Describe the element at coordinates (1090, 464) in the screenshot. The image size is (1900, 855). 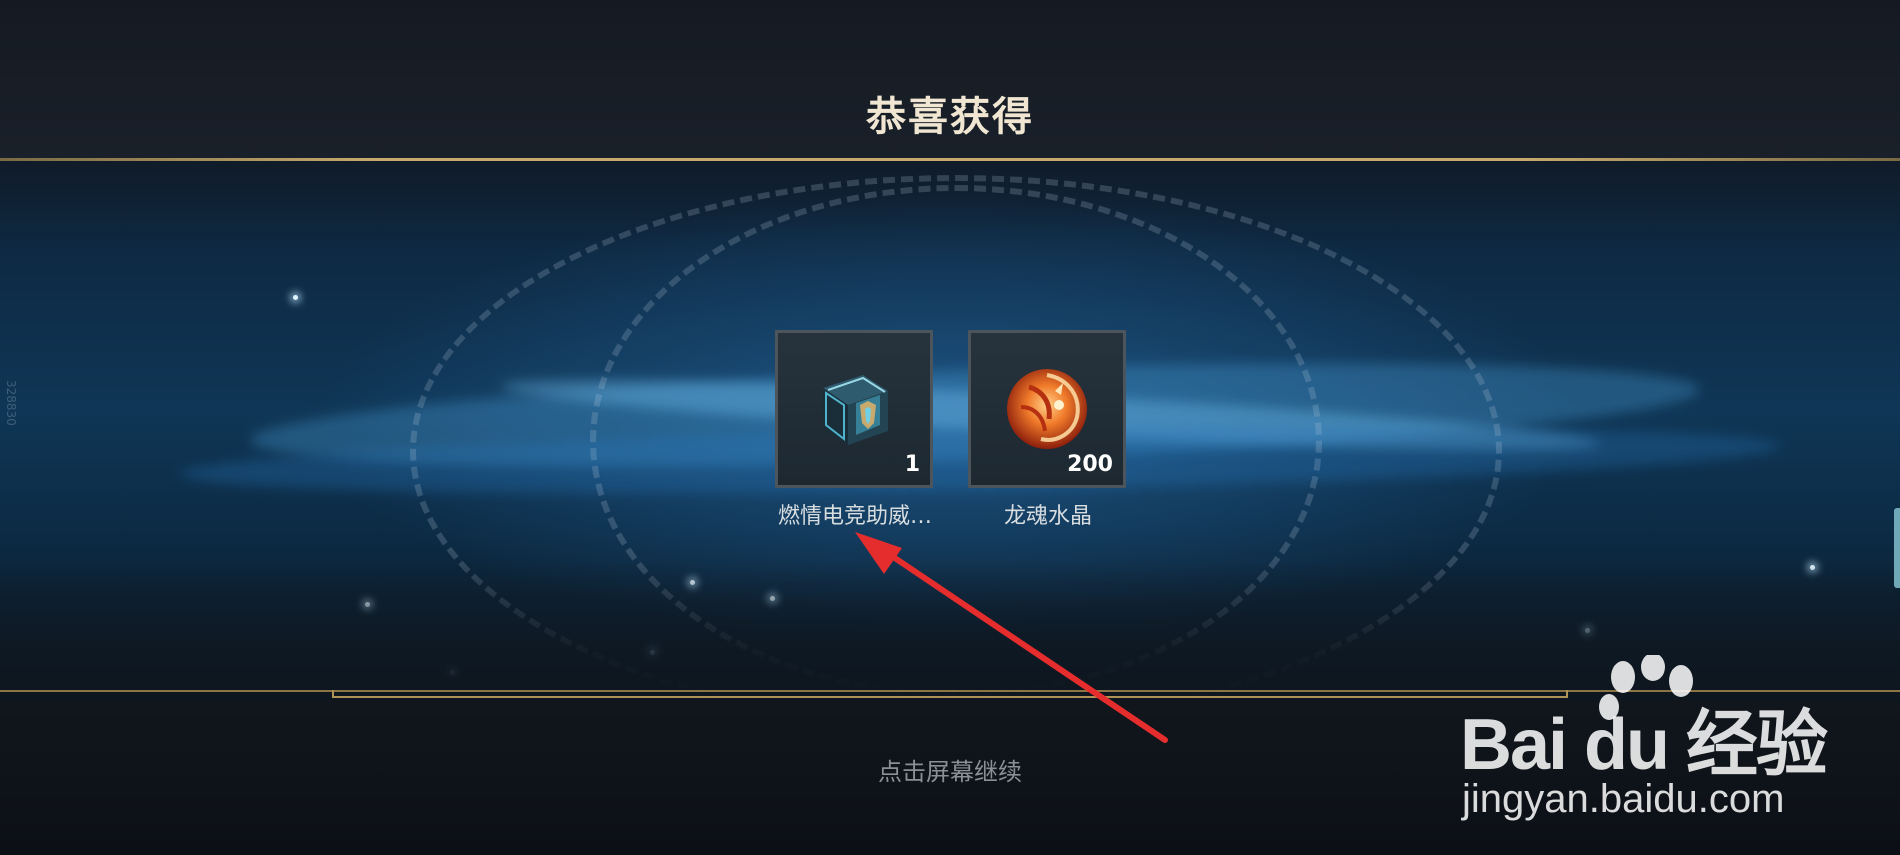
I see `reward-quantity: 200` at that location.